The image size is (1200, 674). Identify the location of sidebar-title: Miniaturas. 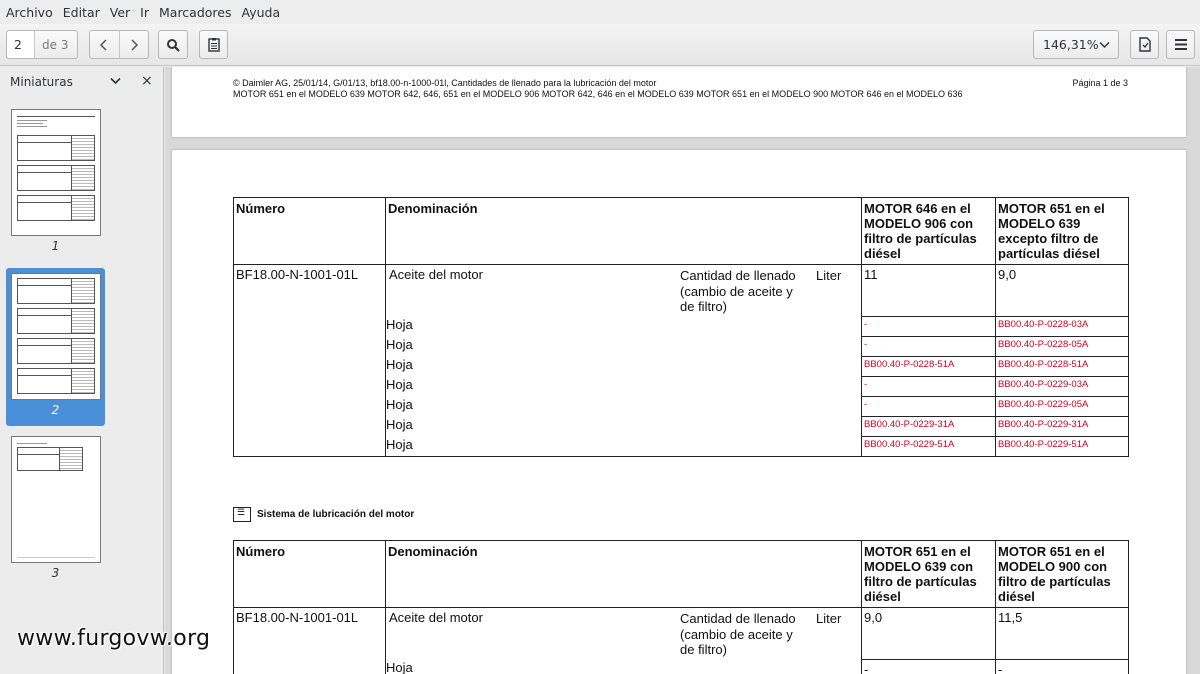
(41, 82).